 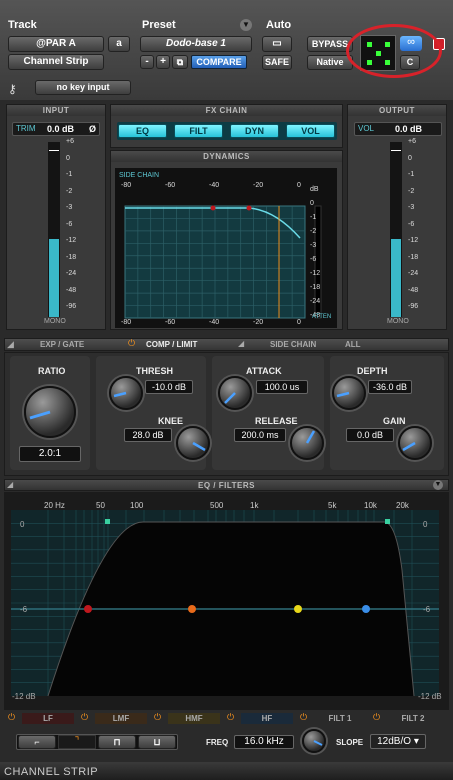 I want to click on band-tab: LF, so click(x=48, y=718).